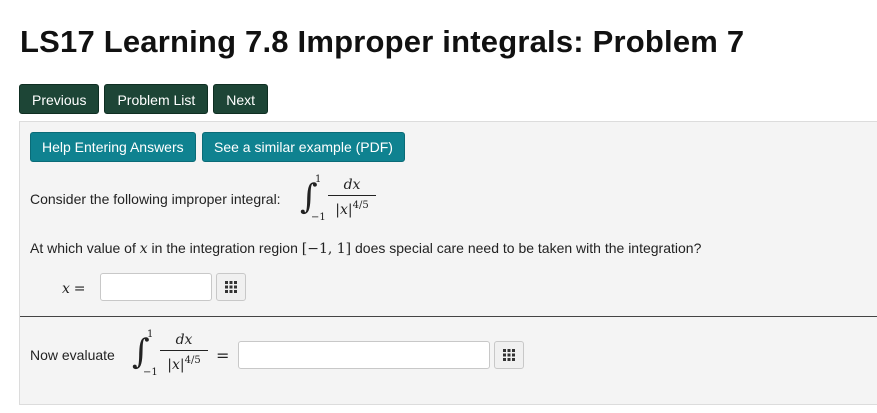  Describe the element at coordinates (448, 316) in the screenshot. I see `section-divider` at that location.